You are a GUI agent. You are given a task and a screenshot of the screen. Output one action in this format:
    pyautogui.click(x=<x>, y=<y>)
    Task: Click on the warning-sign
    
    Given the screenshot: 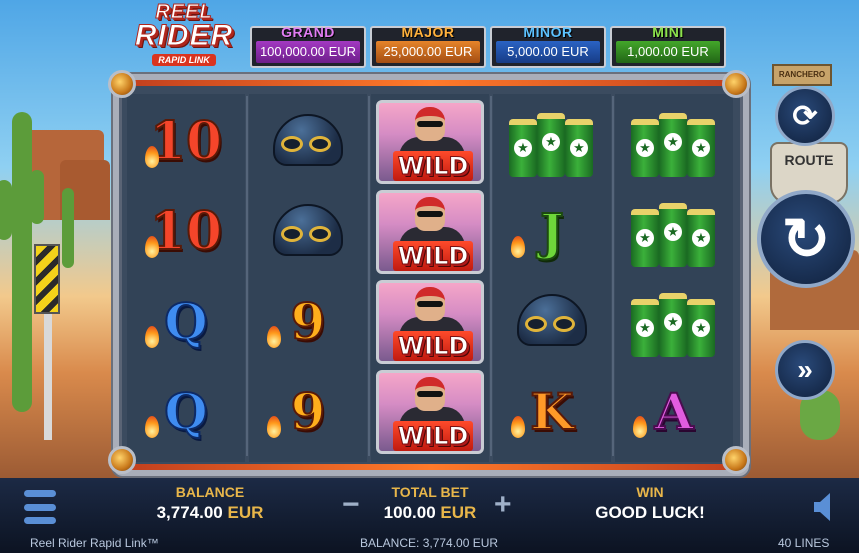 What is the action you would take?
    pyautogui.click(x=47, y=279)
    